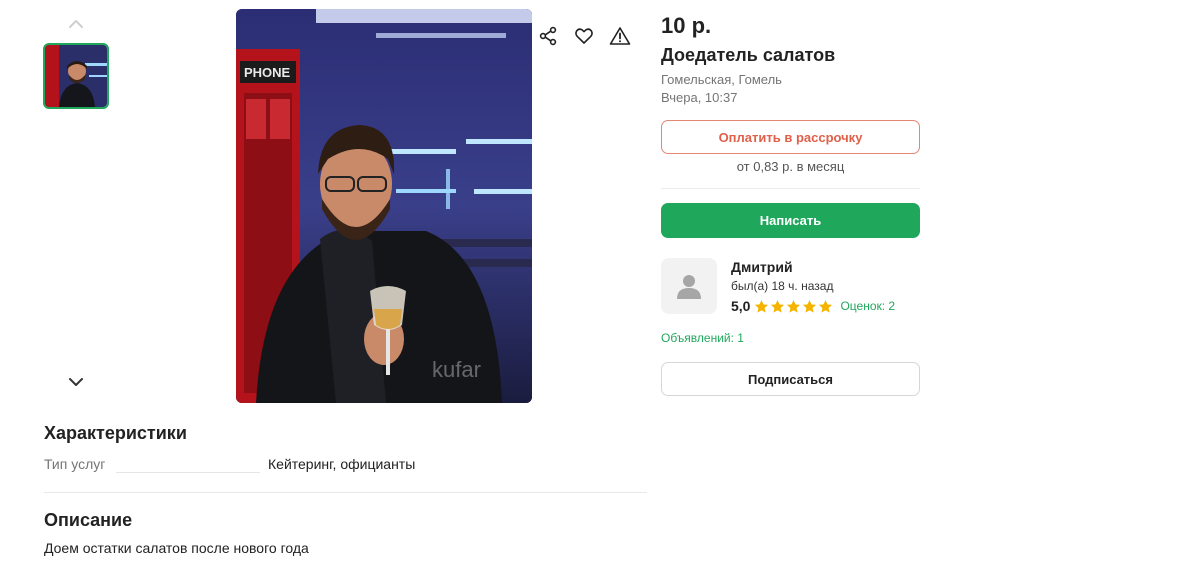  Describe the element at coordinates (790, 137) in the screenshot. I see `pay-installment-button: Оплатить в рассрочку` at that location.